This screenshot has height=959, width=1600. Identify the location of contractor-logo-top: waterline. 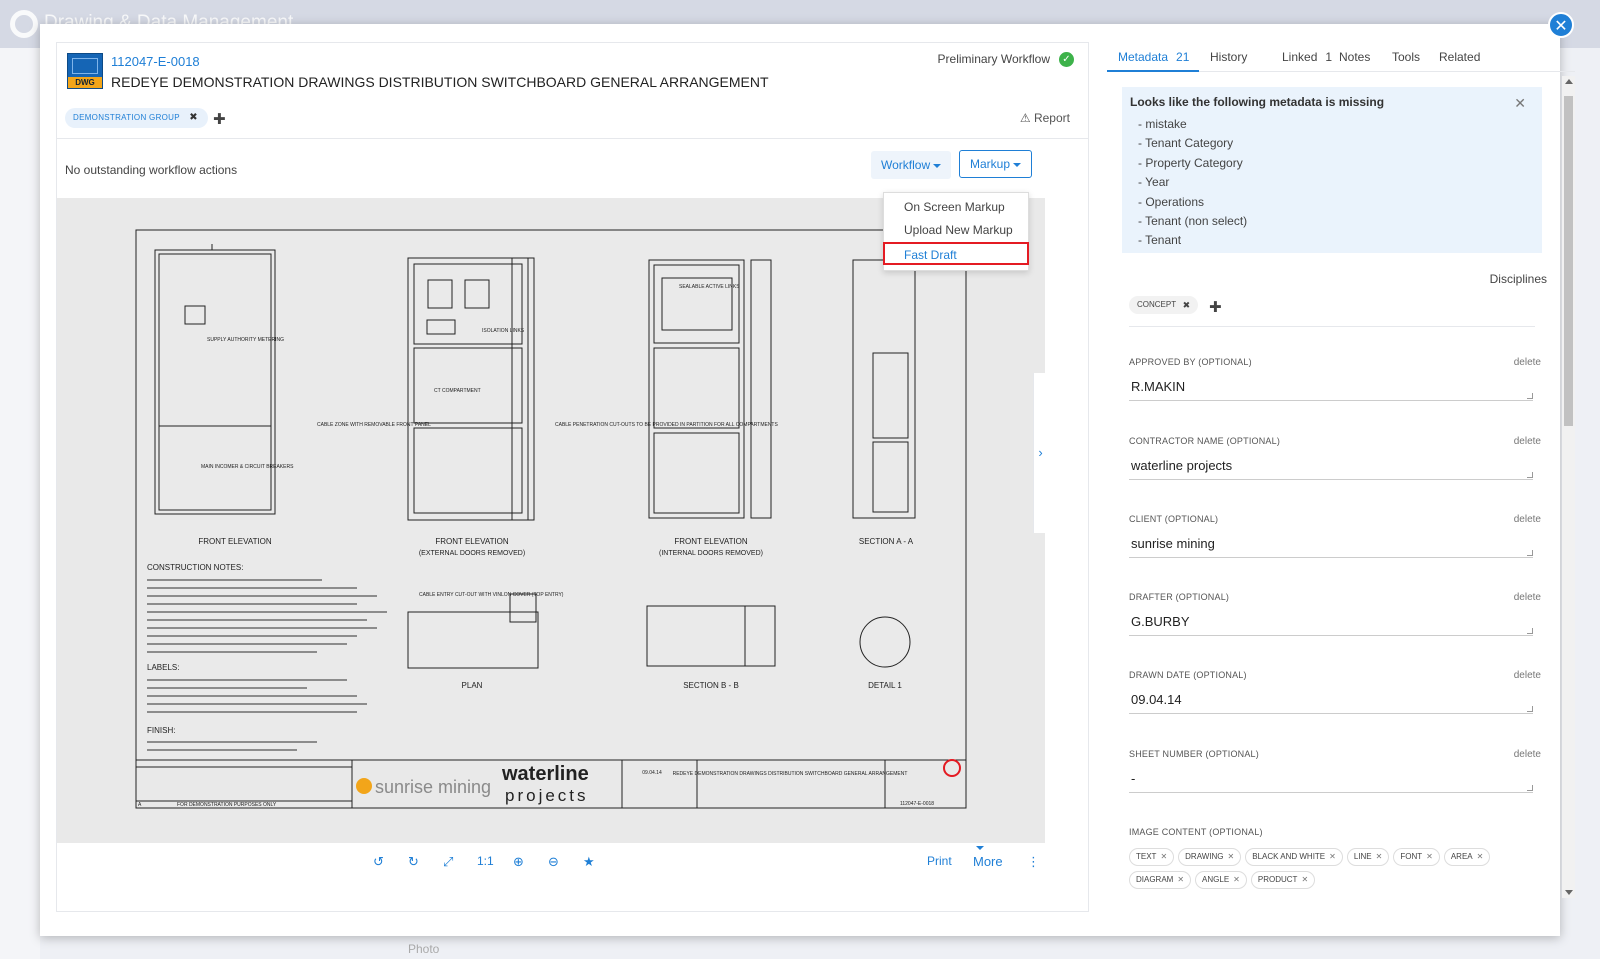
(545, 774).